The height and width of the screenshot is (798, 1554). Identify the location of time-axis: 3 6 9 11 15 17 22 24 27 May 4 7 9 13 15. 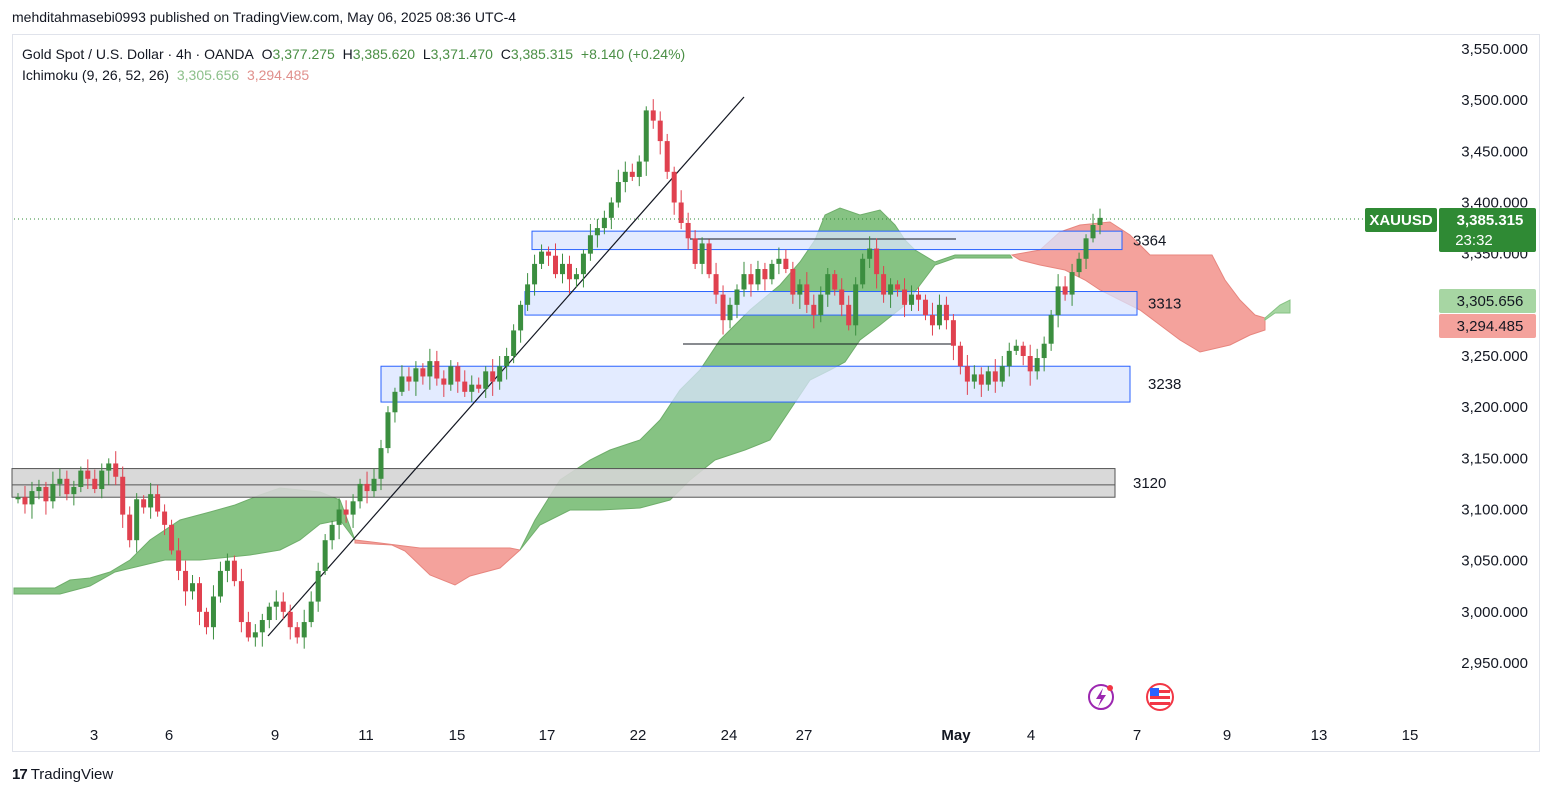
(754, 735).